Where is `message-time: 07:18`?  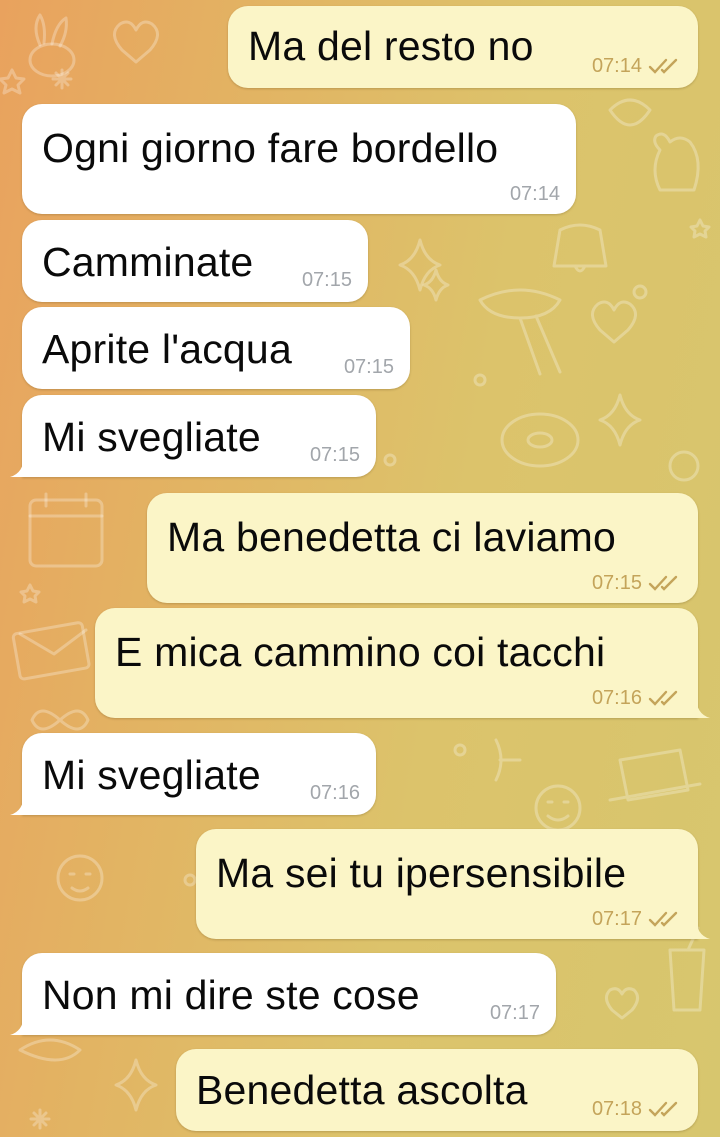 message-time: 07:18 is located at coordinates (616, 1109).